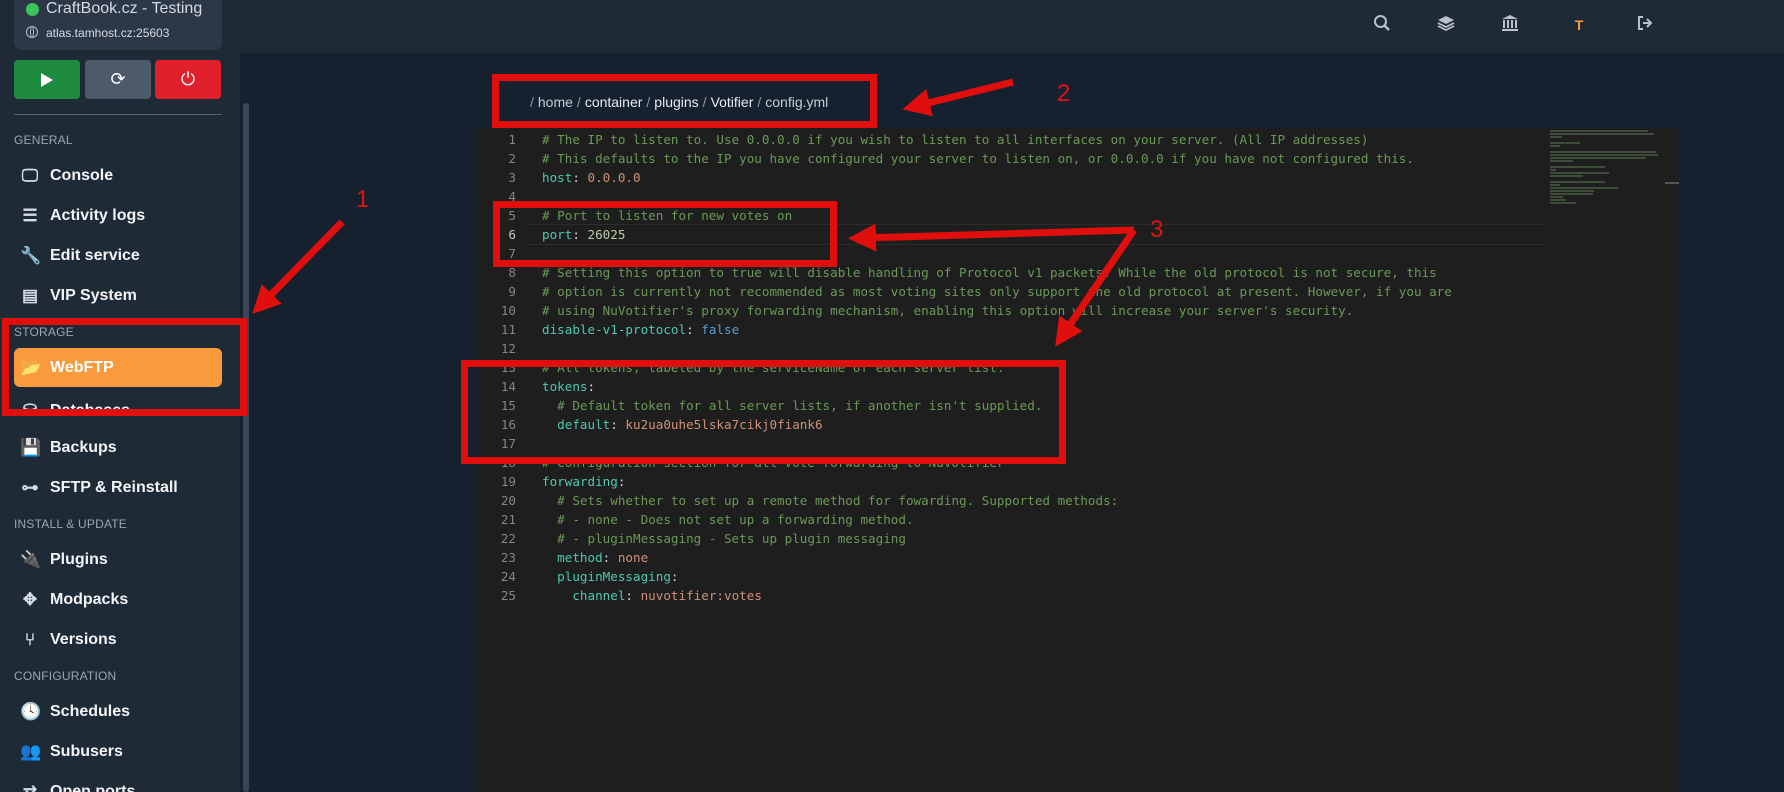  What do you see at coordinates (1096, 287) in the screenshot?
I see `arrow-3b` at bounding box center [1096, 287].